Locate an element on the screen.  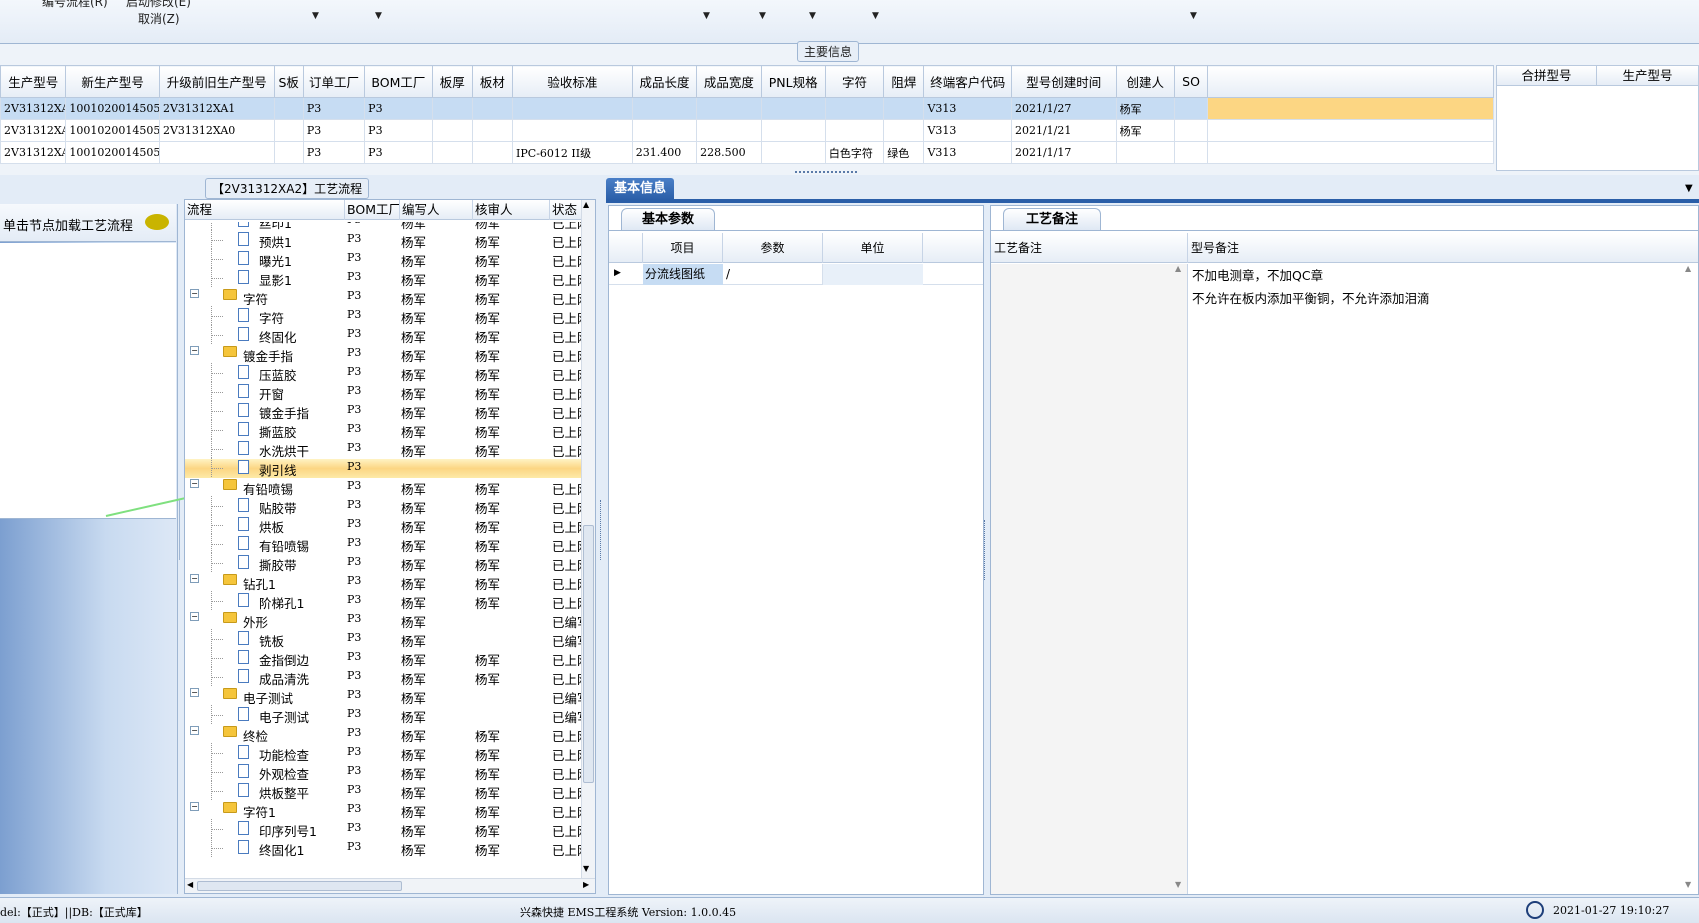
table-cell: V313 is located at coordinates (967, 152).